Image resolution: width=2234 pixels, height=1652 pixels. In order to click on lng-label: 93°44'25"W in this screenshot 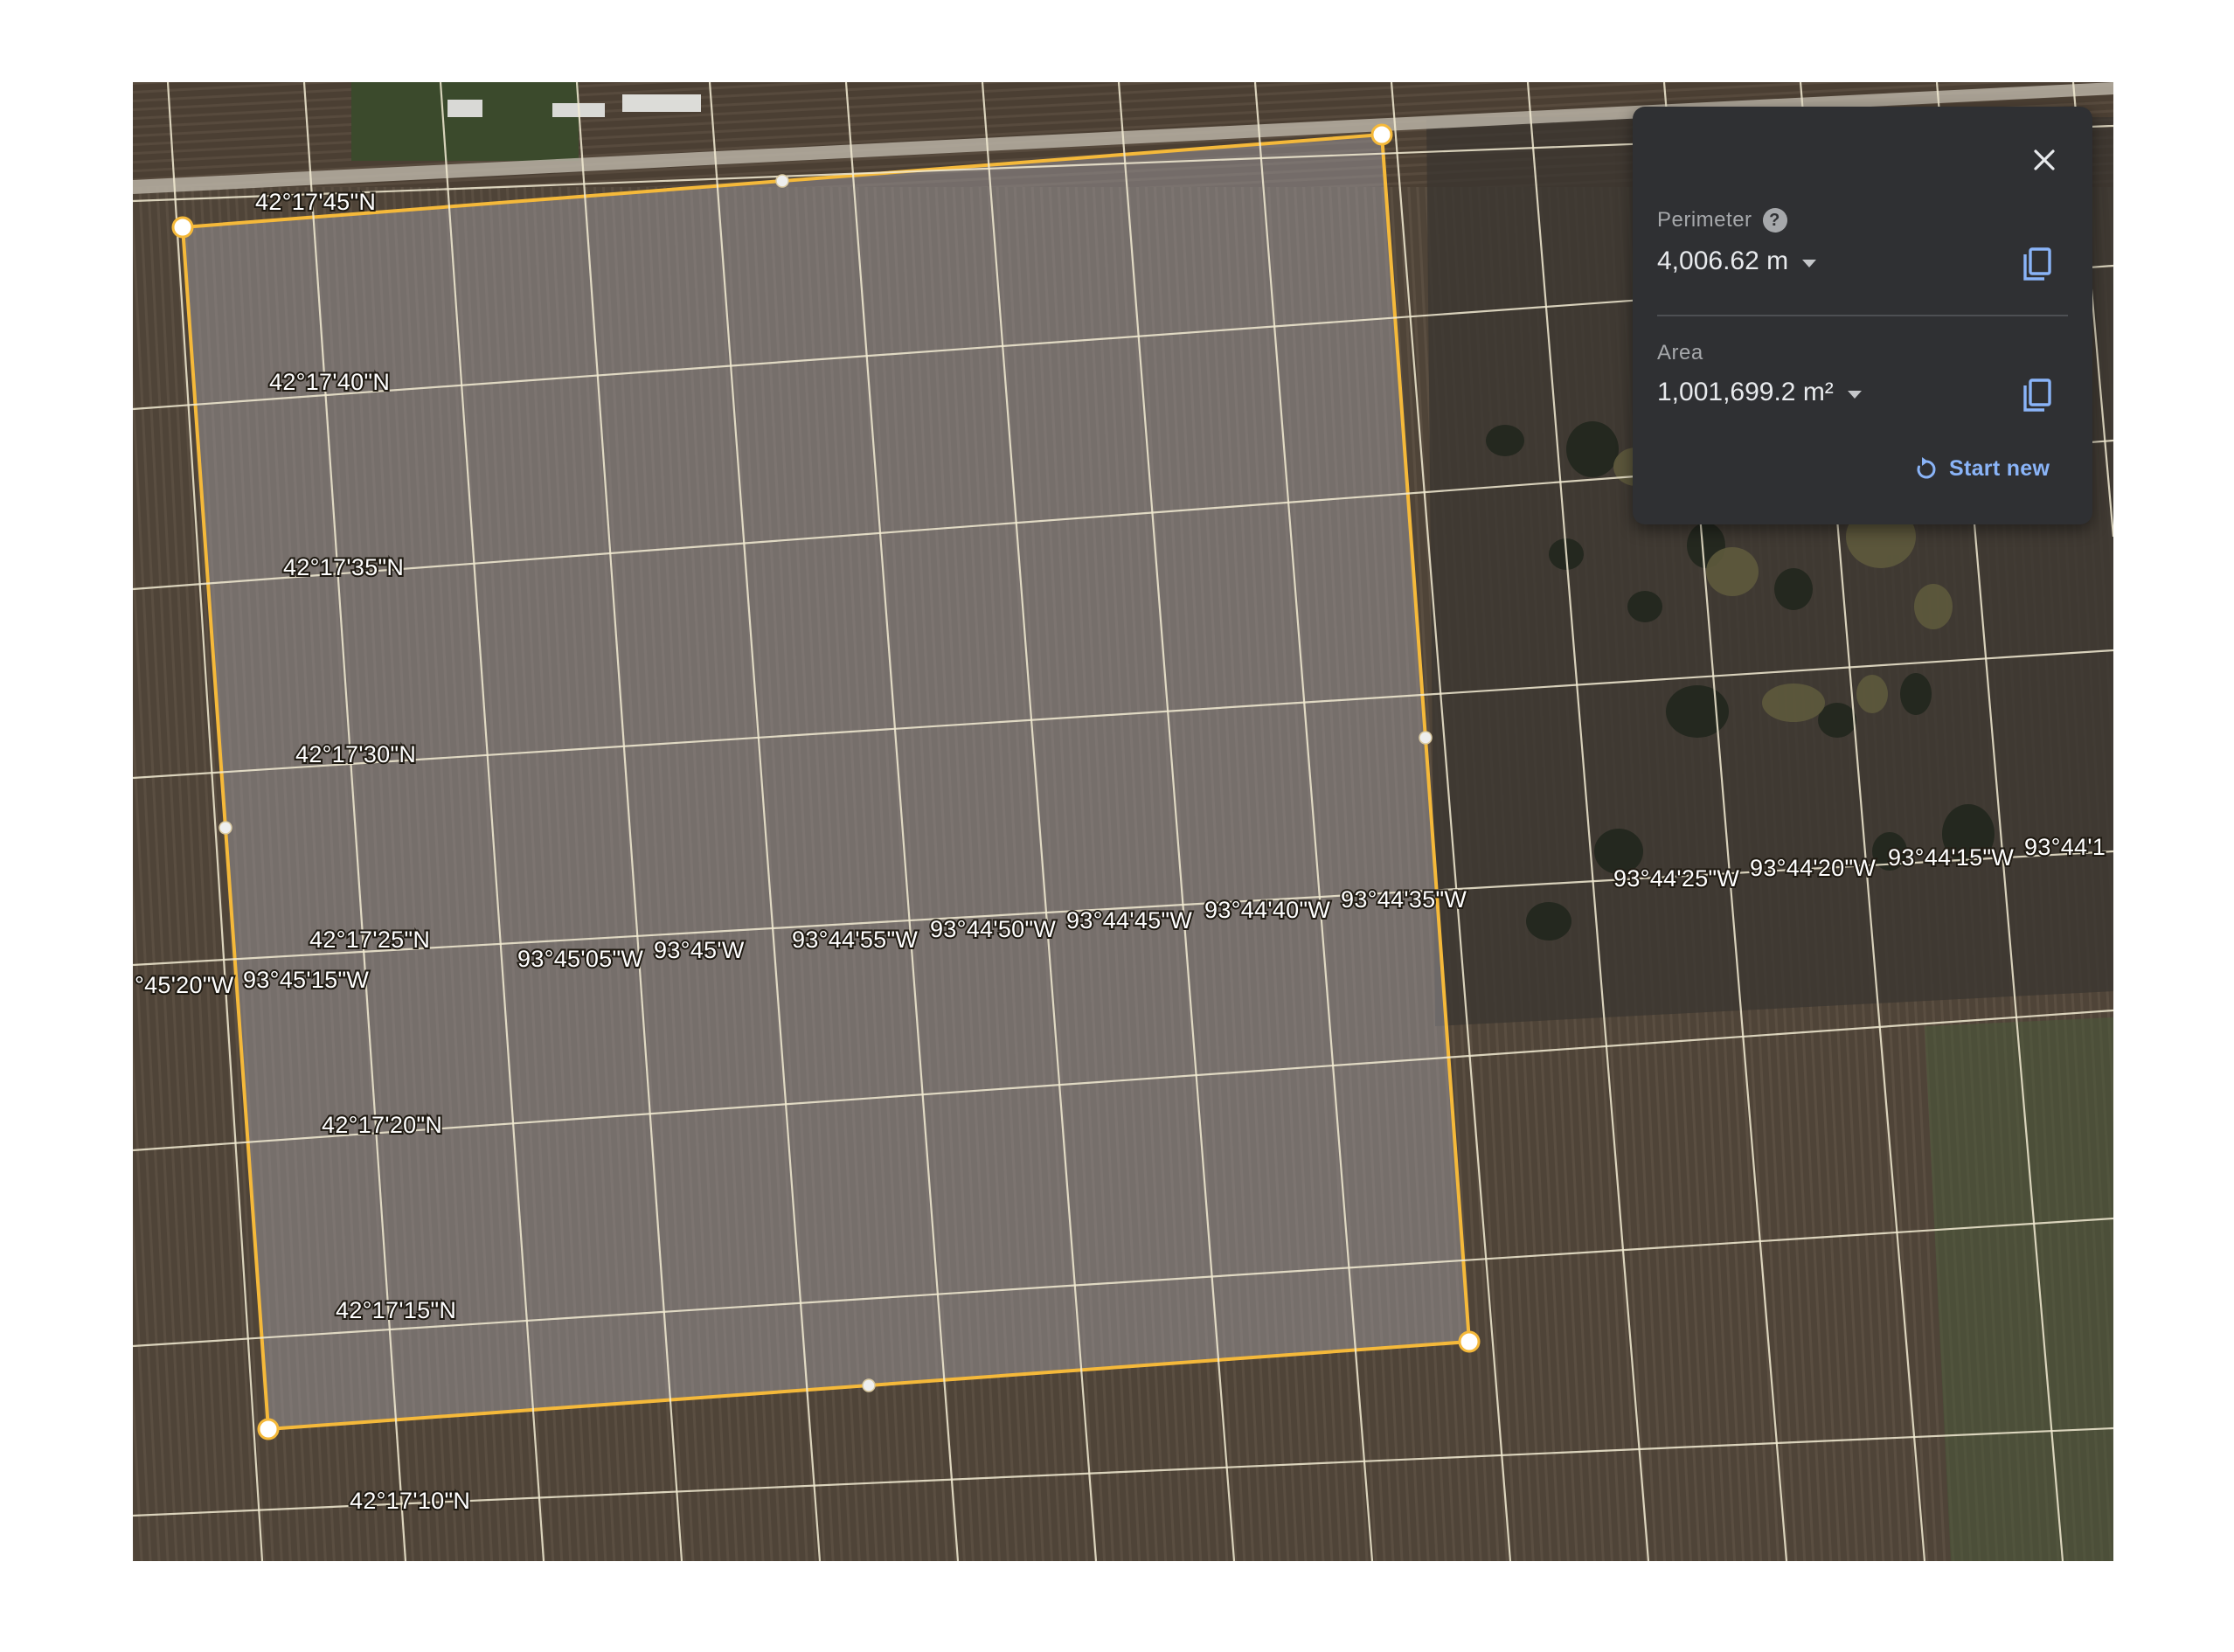, I will do `click(1676, 879)`.